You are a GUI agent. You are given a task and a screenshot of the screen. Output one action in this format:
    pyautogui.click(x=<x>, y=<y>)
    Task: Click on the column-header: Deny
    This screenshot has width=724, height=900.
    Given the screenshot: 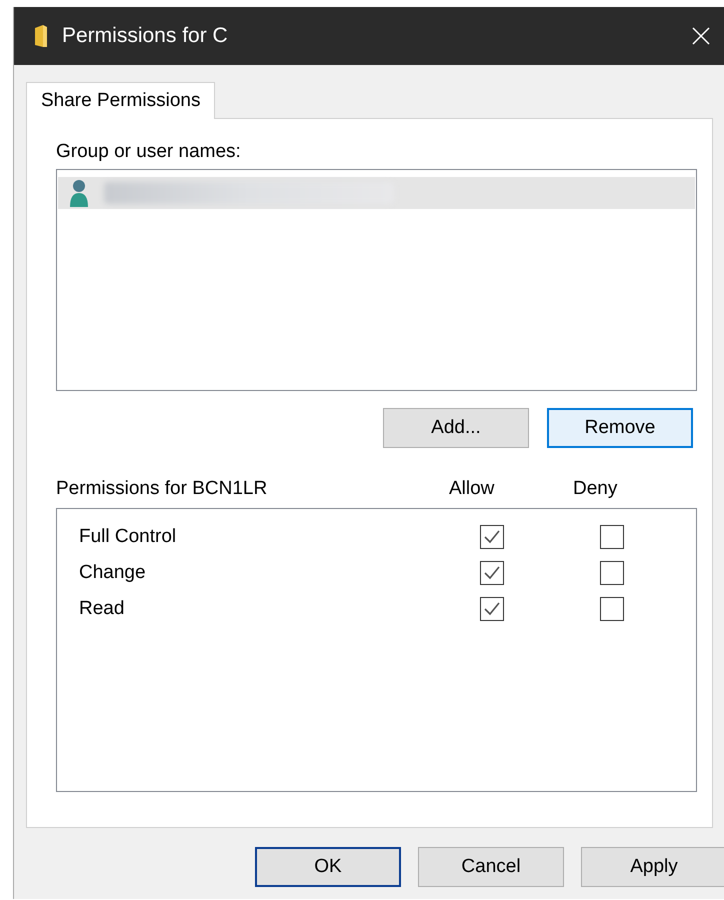 What is the action you would take?
    pyautogui.click(x=595, y=489)
    